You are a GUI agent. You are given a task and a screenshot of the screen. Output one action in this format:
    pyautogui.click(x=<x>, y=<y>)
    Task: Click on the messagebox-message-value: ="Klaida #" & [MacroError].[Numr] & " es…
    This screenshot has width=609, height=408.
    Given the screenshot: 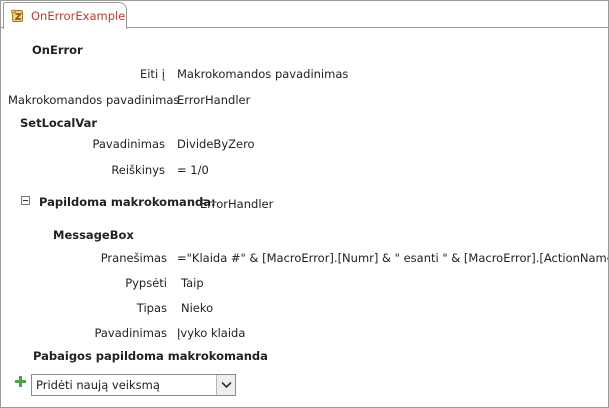 What is the action you would take?
    pyautogui.click(x=392, y=258)
    